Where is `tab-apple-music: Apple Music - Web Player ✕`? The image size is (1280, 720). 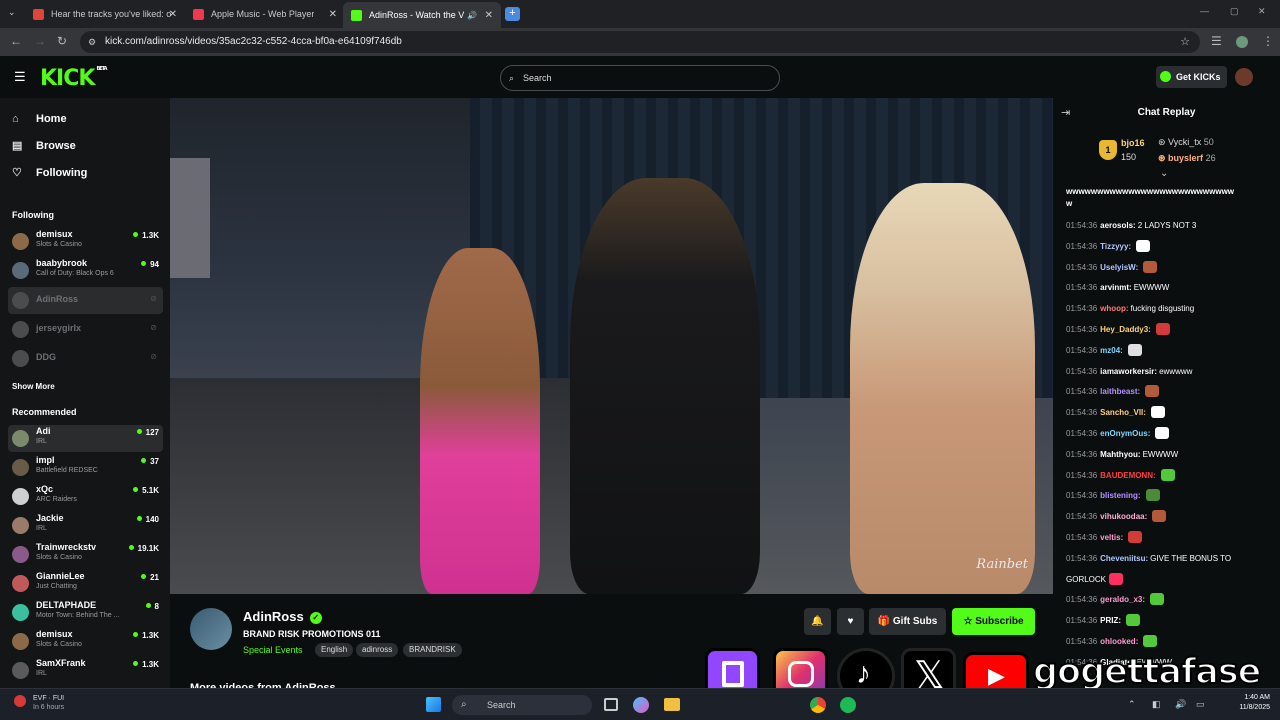 tab-apple-music: Apple Music - Web Player ✕ is located at coordinates (265, 14).